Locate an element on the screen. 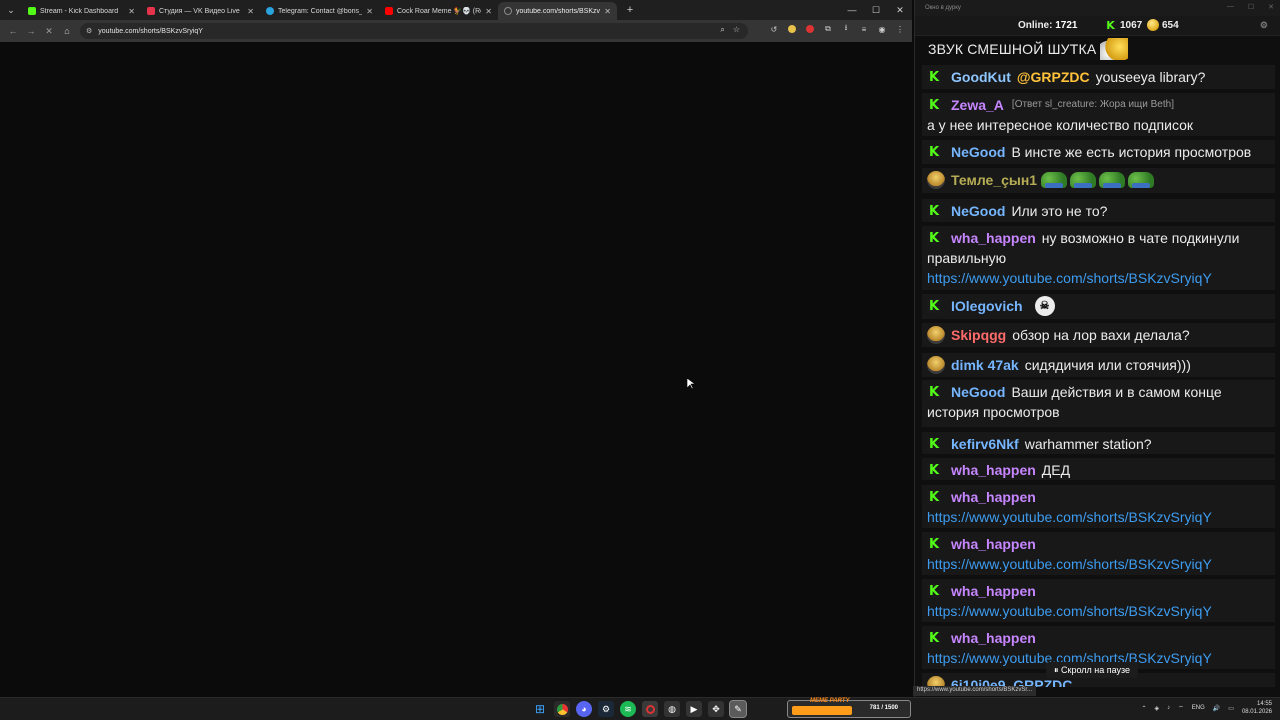 The width and height of the screenshot is (1280, 720). app-red-icon is located at coordinates (650, 709).